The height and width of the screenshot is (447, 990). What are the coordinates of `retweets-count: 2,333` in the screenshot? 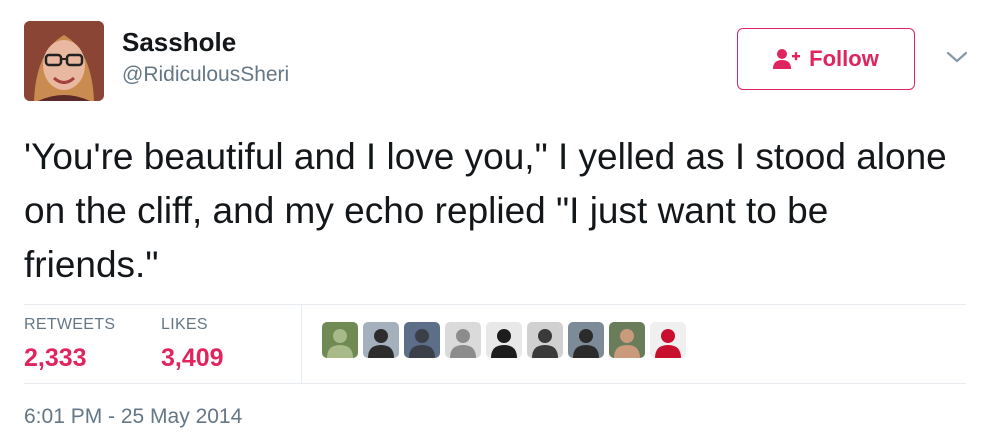 It's located at (55, 358).